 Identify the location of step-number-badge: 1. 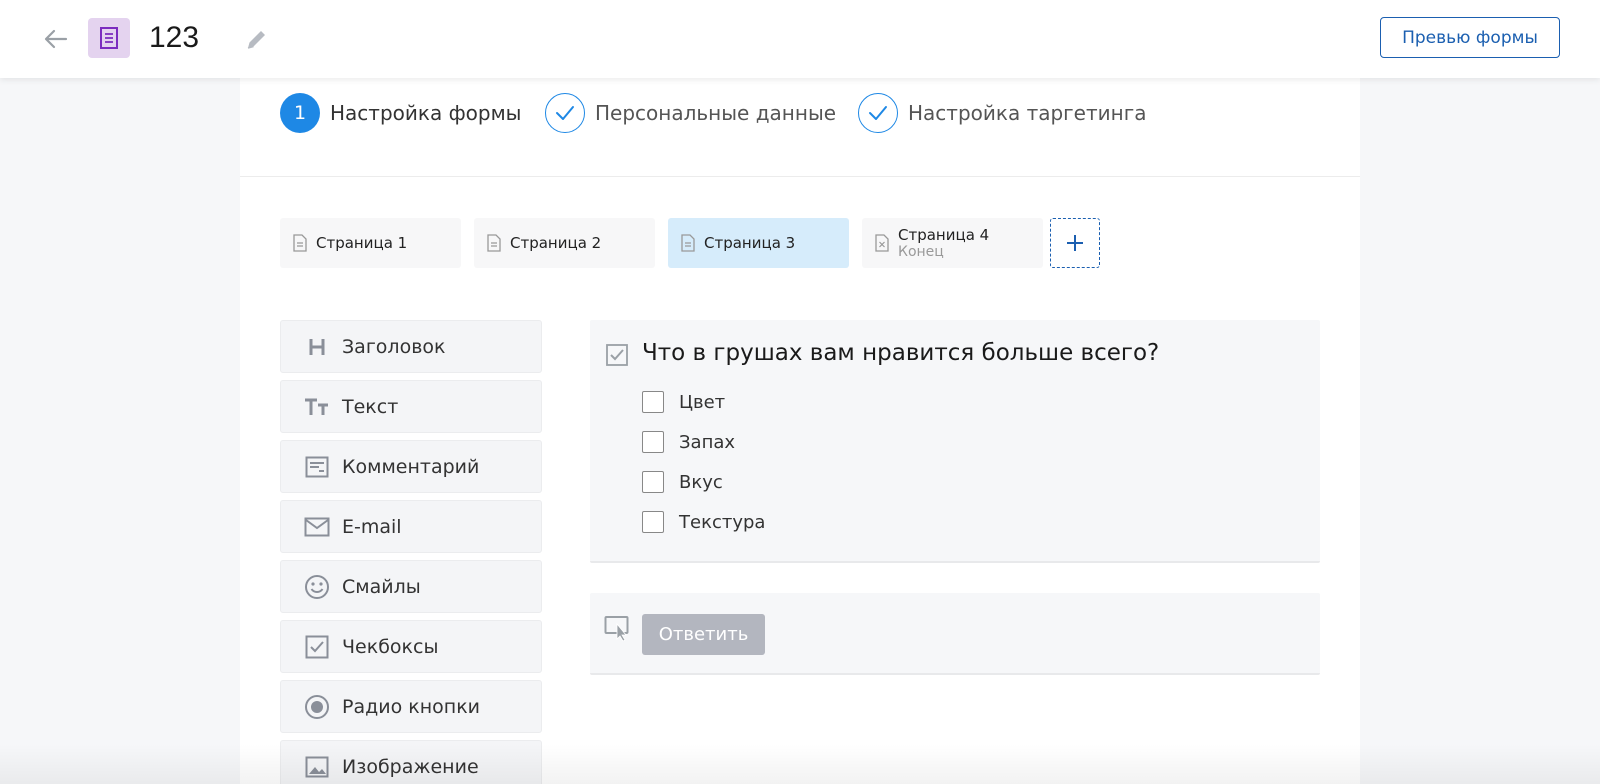
(300, 113).